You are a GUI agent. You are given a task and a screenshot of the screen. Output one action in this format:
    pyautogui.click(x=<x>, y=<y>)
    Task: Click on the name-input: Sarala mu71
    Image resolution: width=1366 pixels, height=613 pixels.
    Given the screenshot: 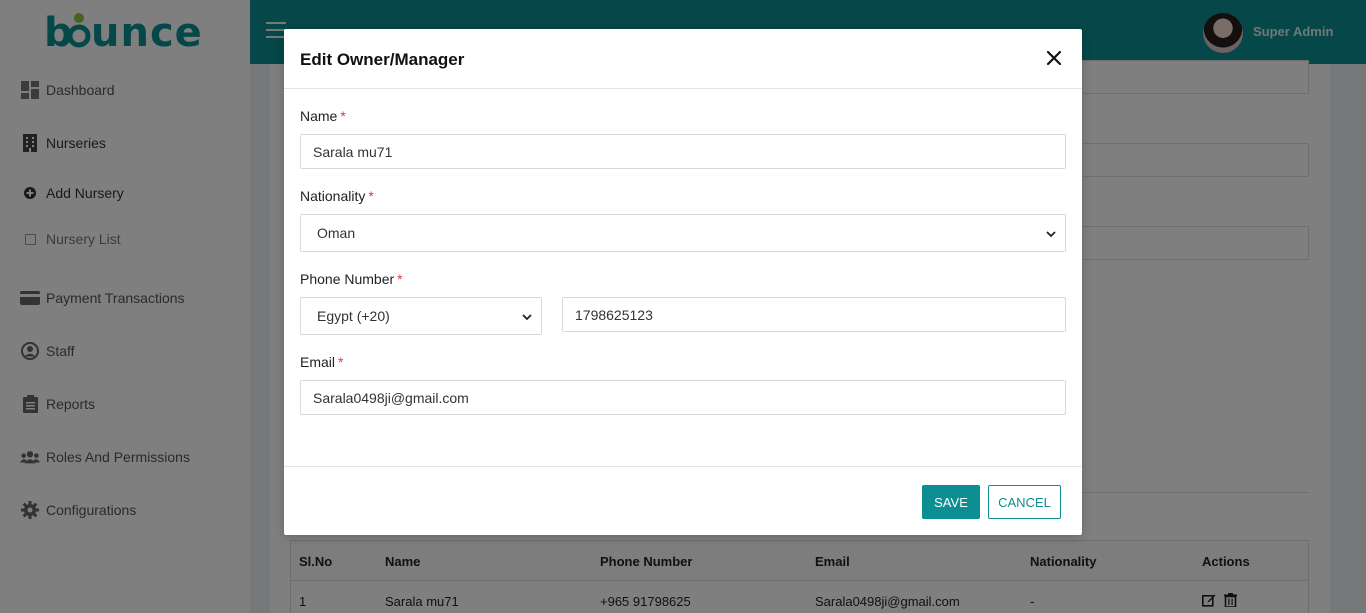 What is the action you would take?
    pyautogui.click(x=683, y=151)
    